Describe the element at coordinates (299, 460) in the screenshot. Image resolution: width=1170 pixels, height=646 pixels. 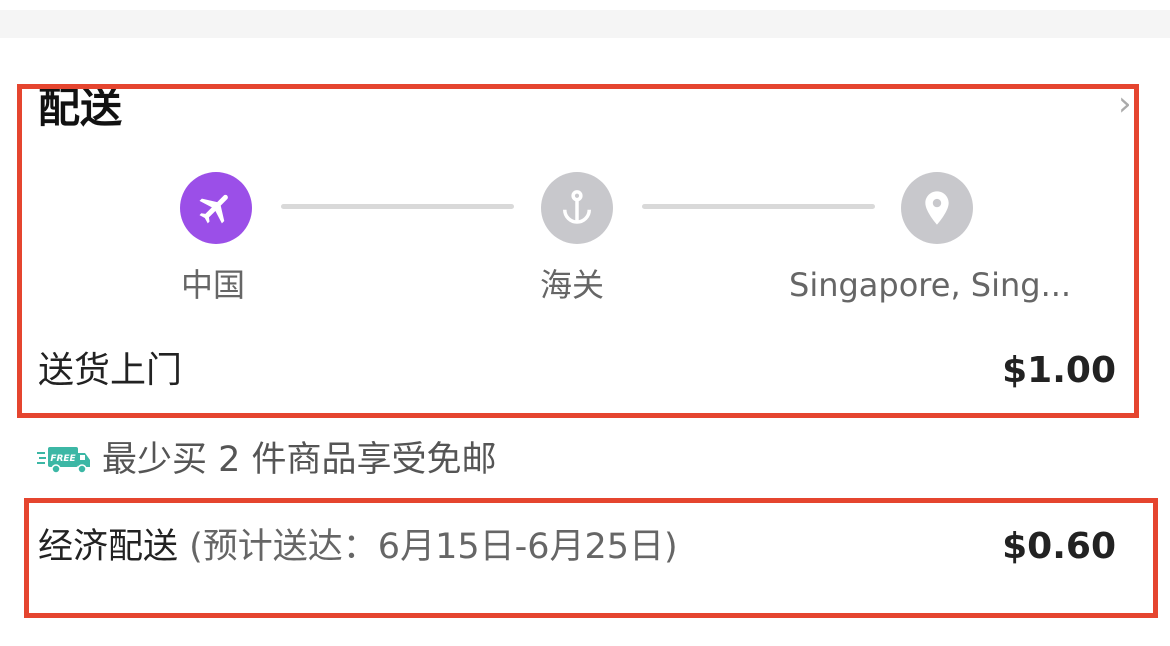
I see `free-shipping-label: 最少买 2 件商品享受免邮` at that location.